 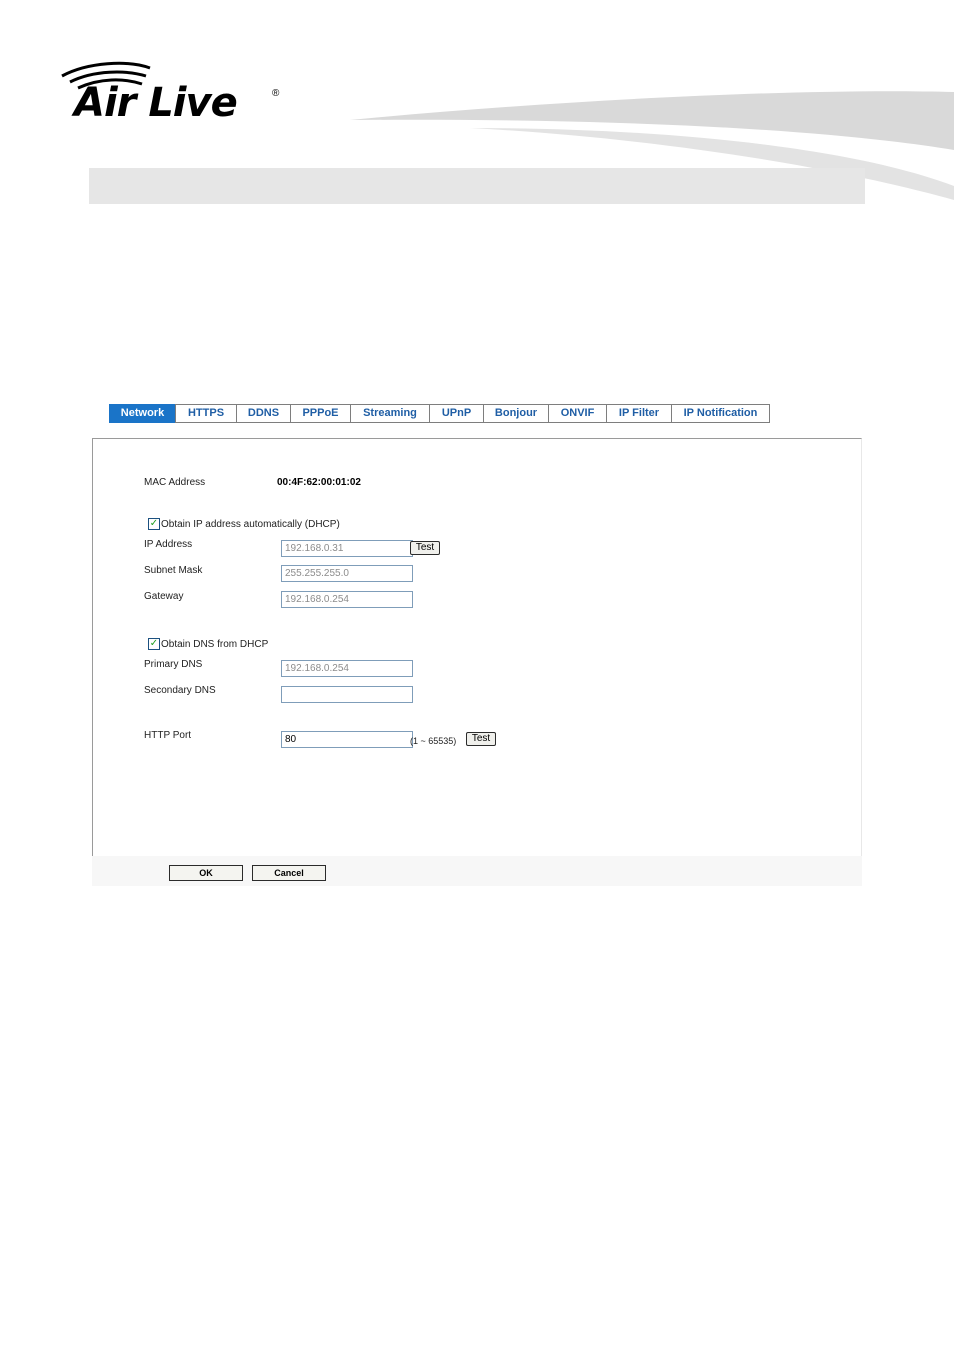 I want to click on airlive-logo: Air Live ®, so click(x=173, y=95).